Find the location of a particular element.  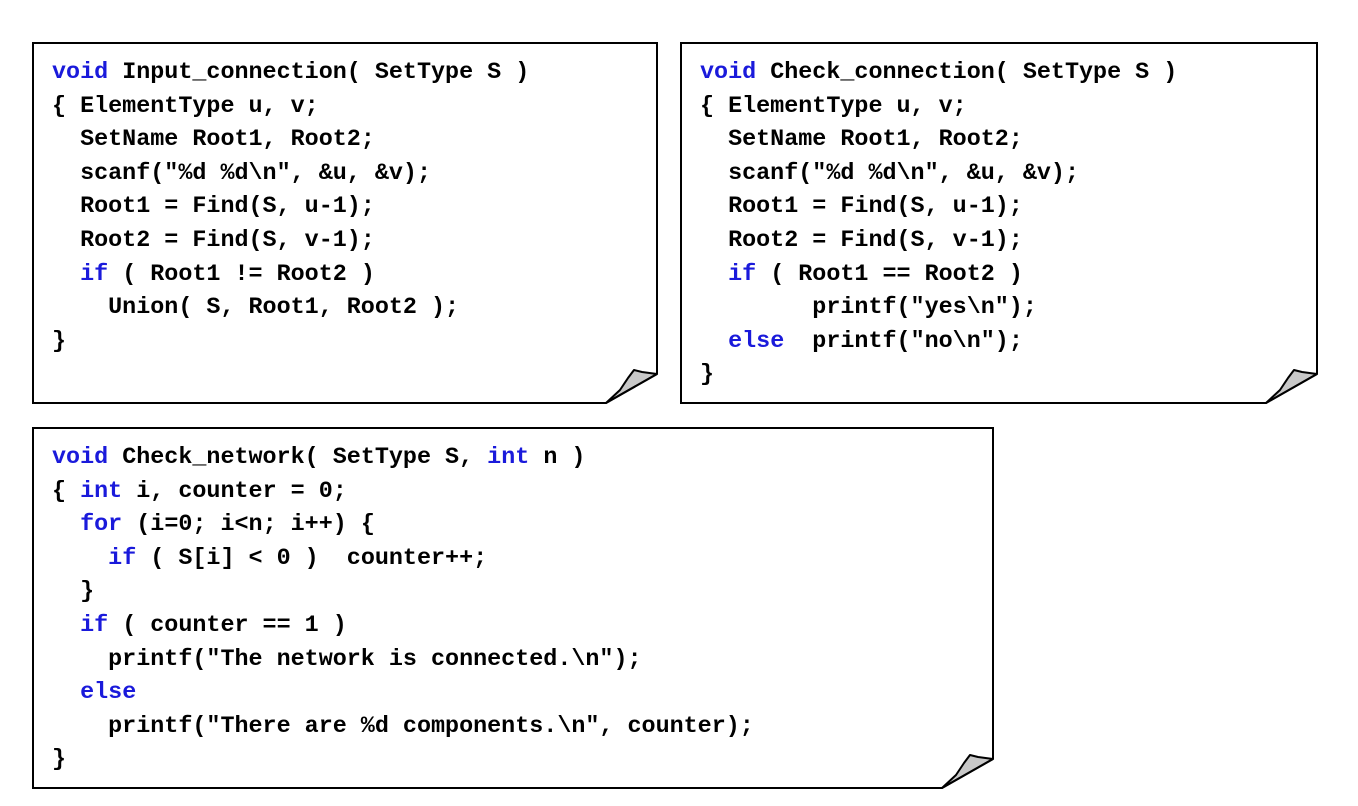

code-text: Union( S, Root1, Root2 ); is located at coordinates (256, 308).